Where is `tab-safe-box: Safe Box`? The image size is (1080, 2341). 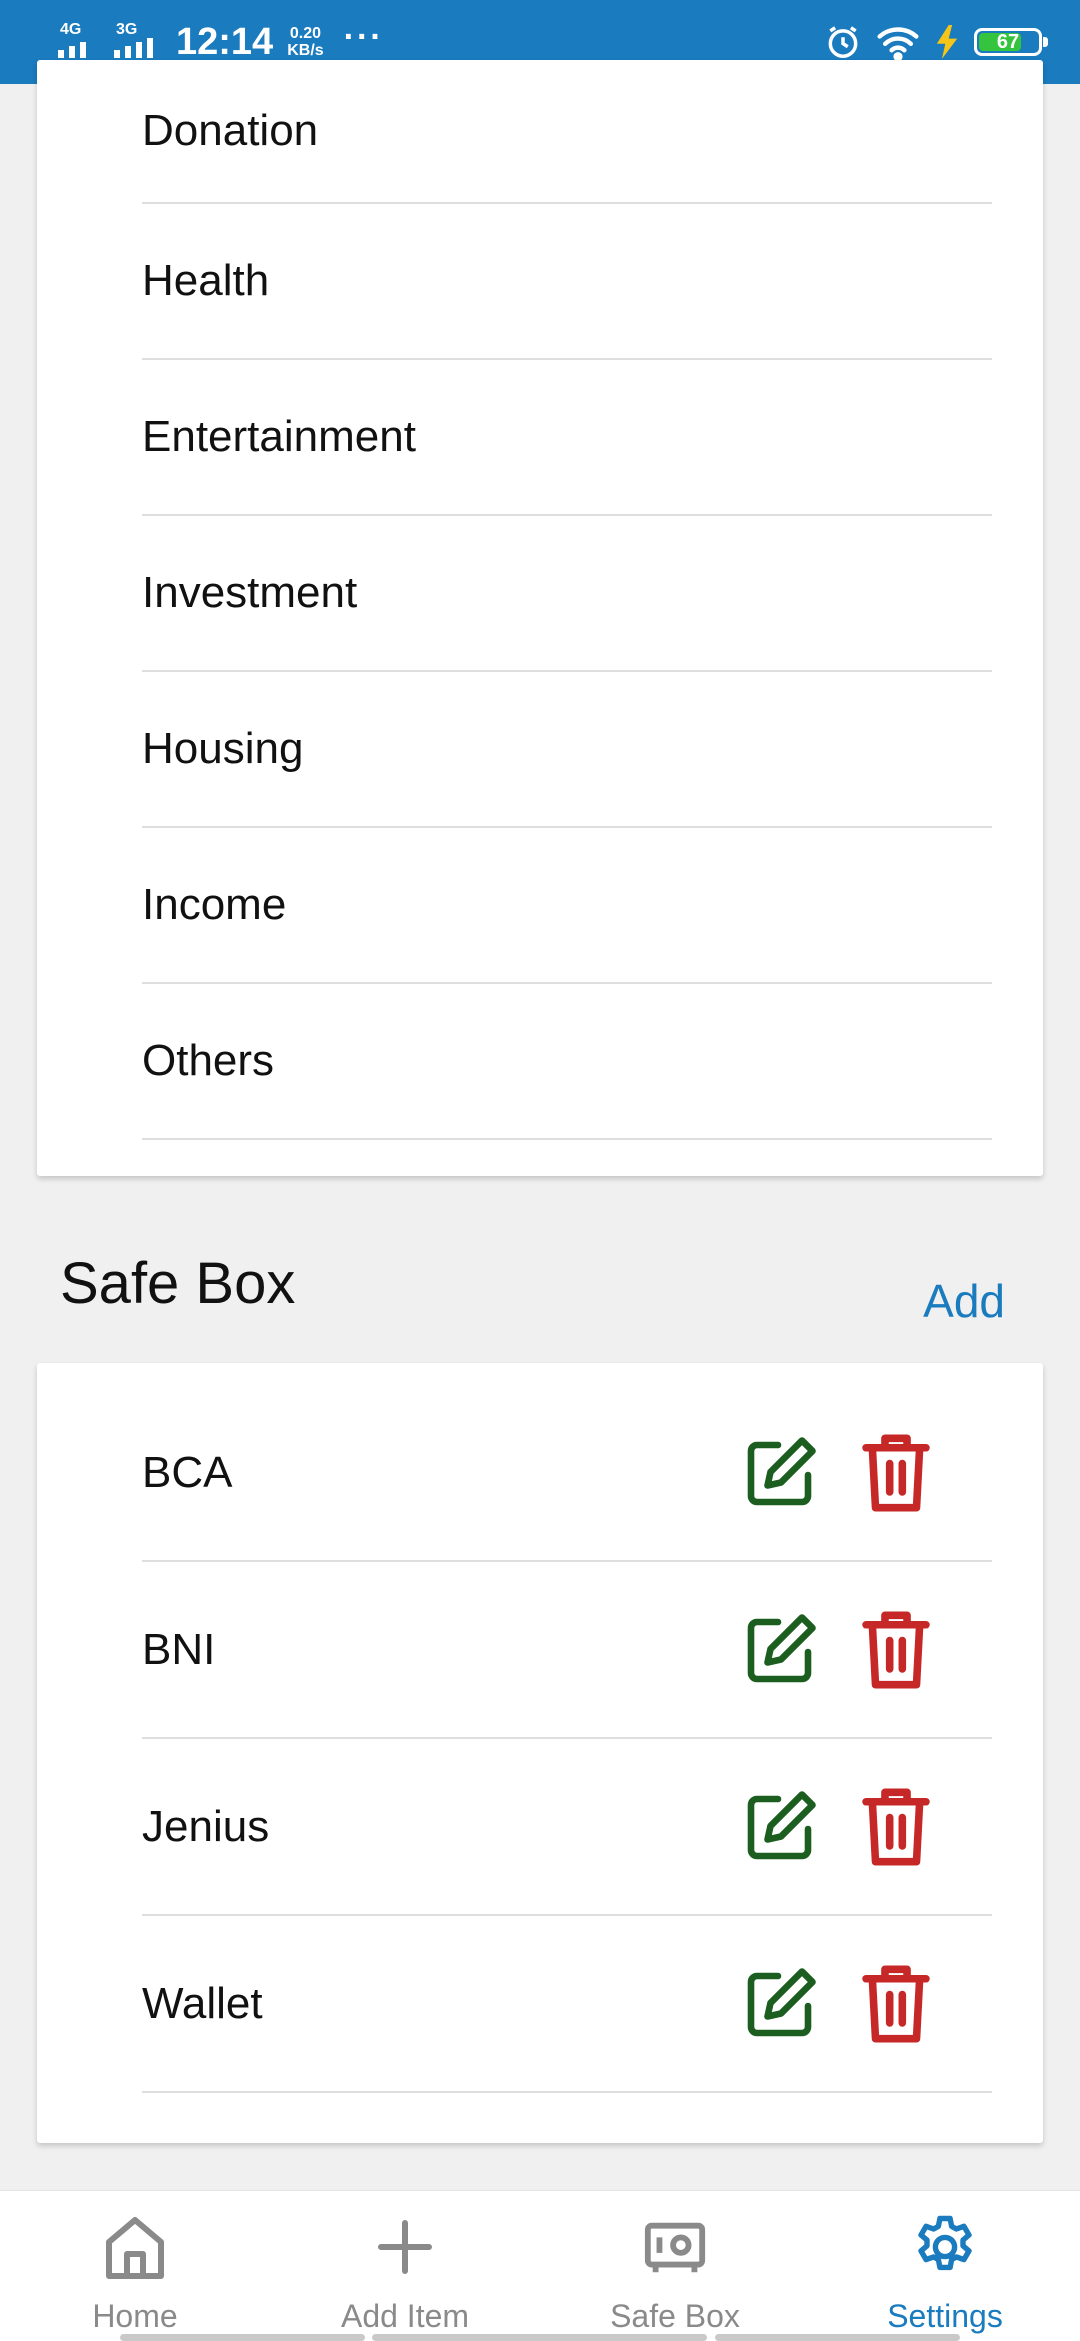 tab-safe-box: Safe Box is located at coordinates (675, 2266).